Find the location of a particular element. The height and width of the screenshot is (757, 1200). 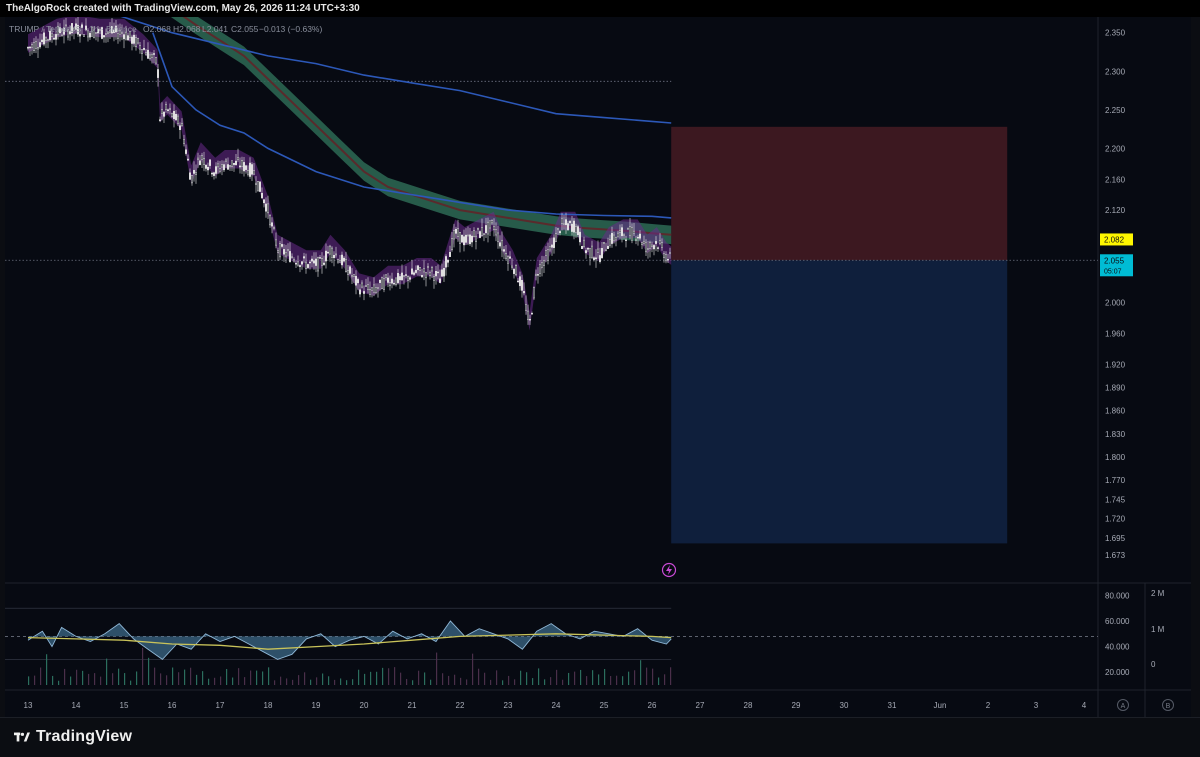

price-tick-label: 1.673 is located at coordinates (1115, 555).